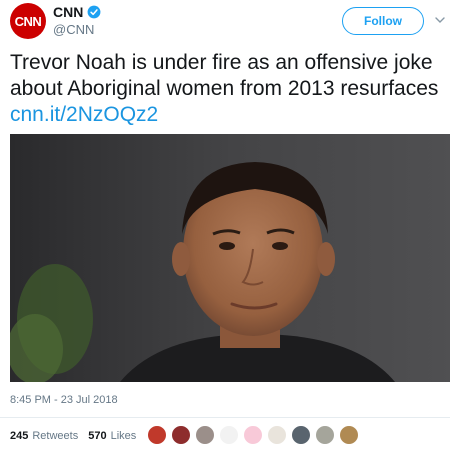  I want to click on author-avatar: CNN, so click(28, 21).